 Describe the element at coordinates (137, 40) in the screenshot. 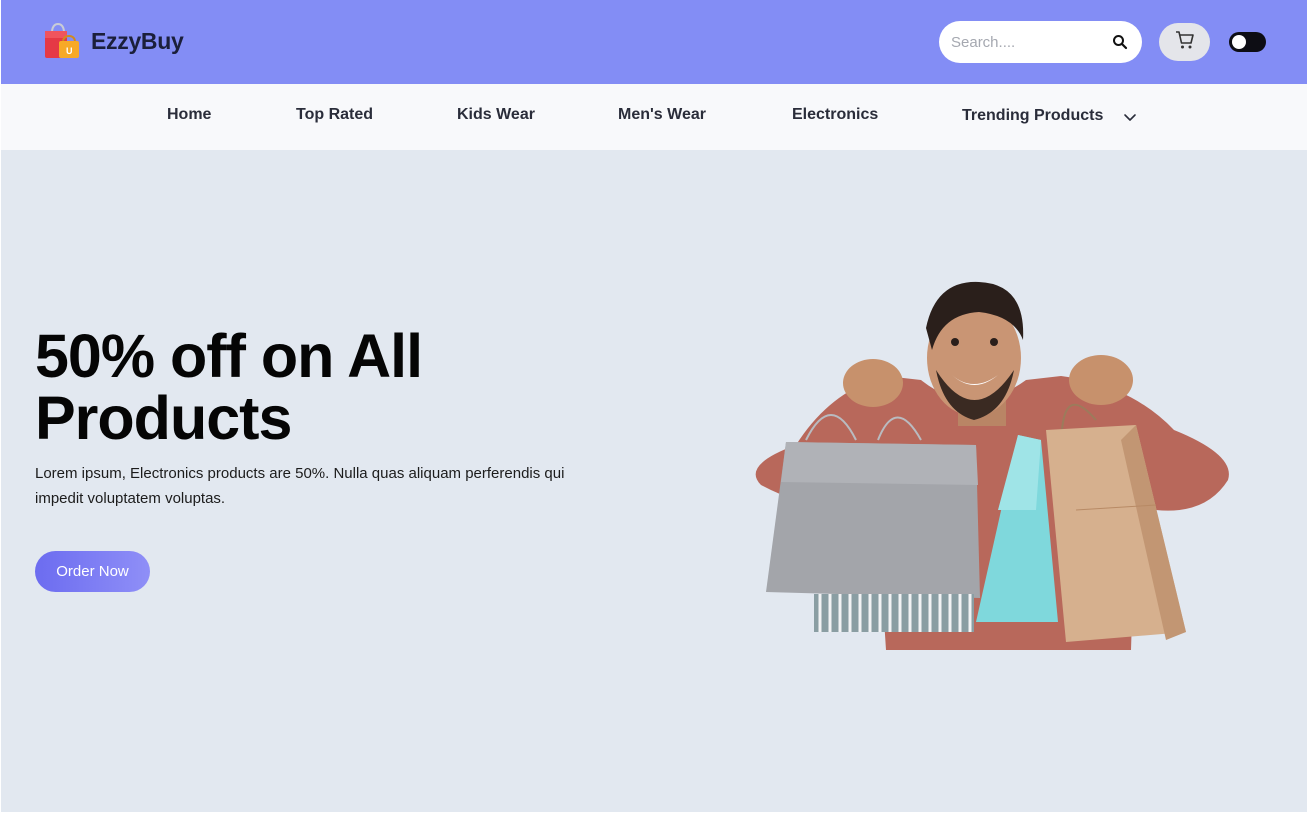

I see `brand-name: EzzyBuy` at that location.